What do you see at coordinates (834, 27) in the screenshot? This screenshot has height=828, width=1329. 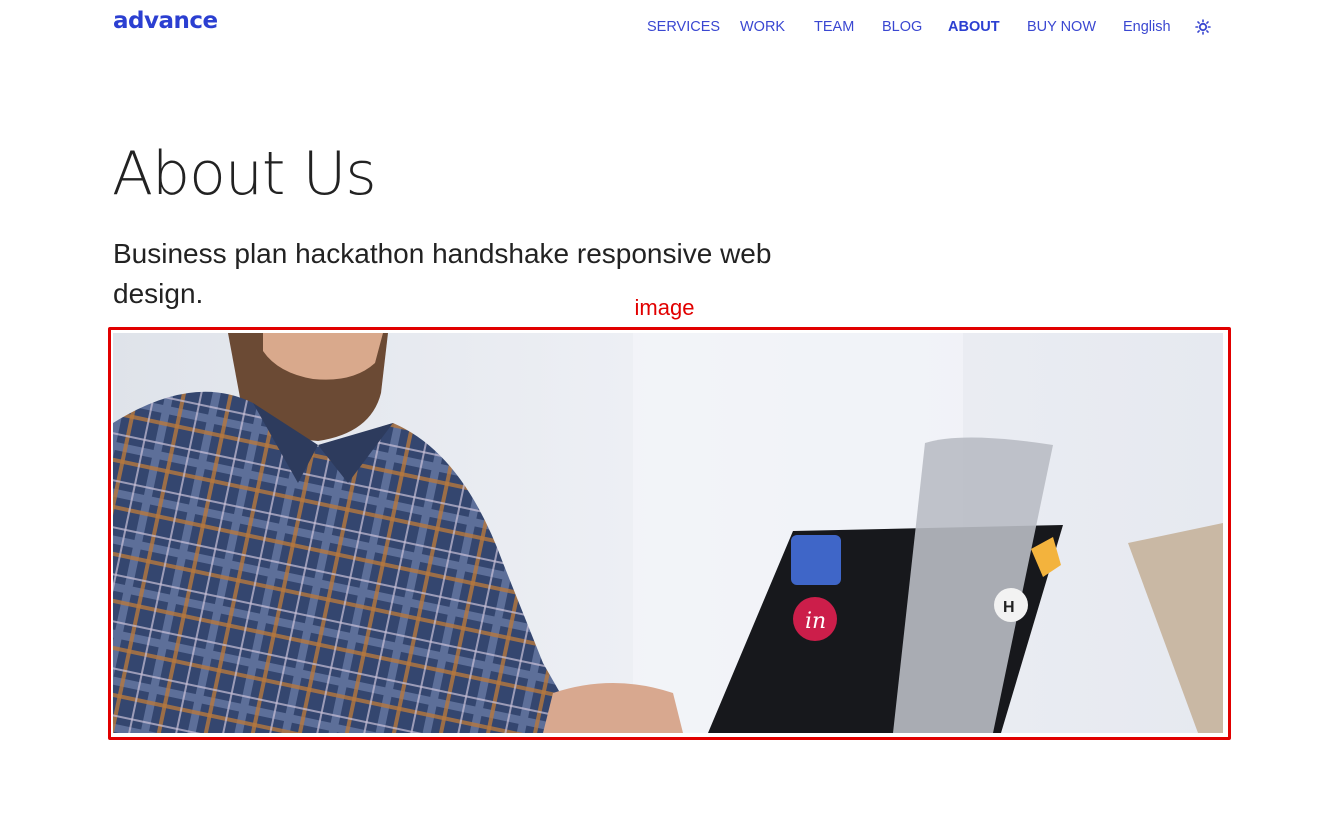 I see `nav-link-team: TEAM` at bounding box center [834, 27].